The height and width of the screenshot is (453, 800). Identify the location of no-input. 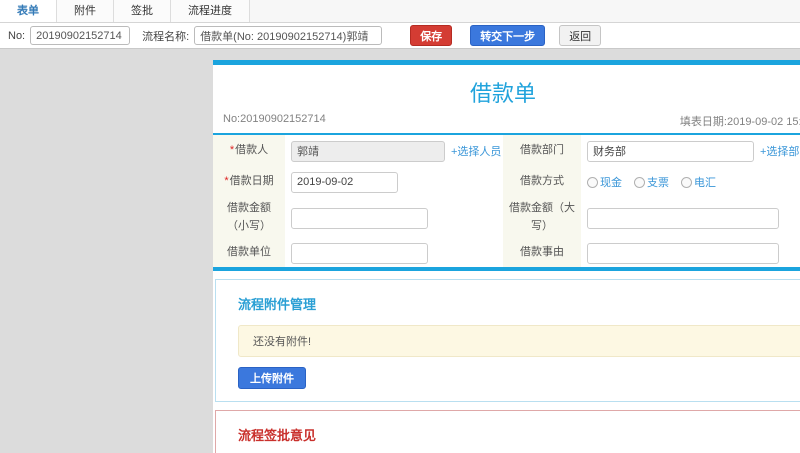
(80, 35).